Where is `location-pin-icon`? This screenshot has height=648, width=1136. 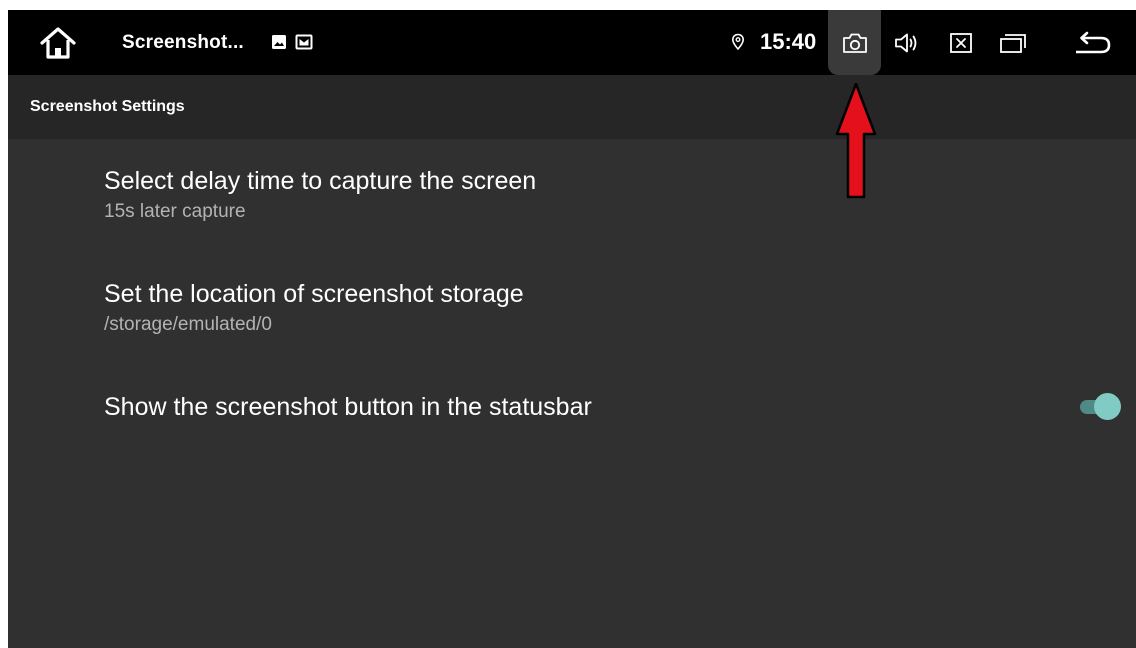
location-pin-icon is located at coordinates (738, 42).